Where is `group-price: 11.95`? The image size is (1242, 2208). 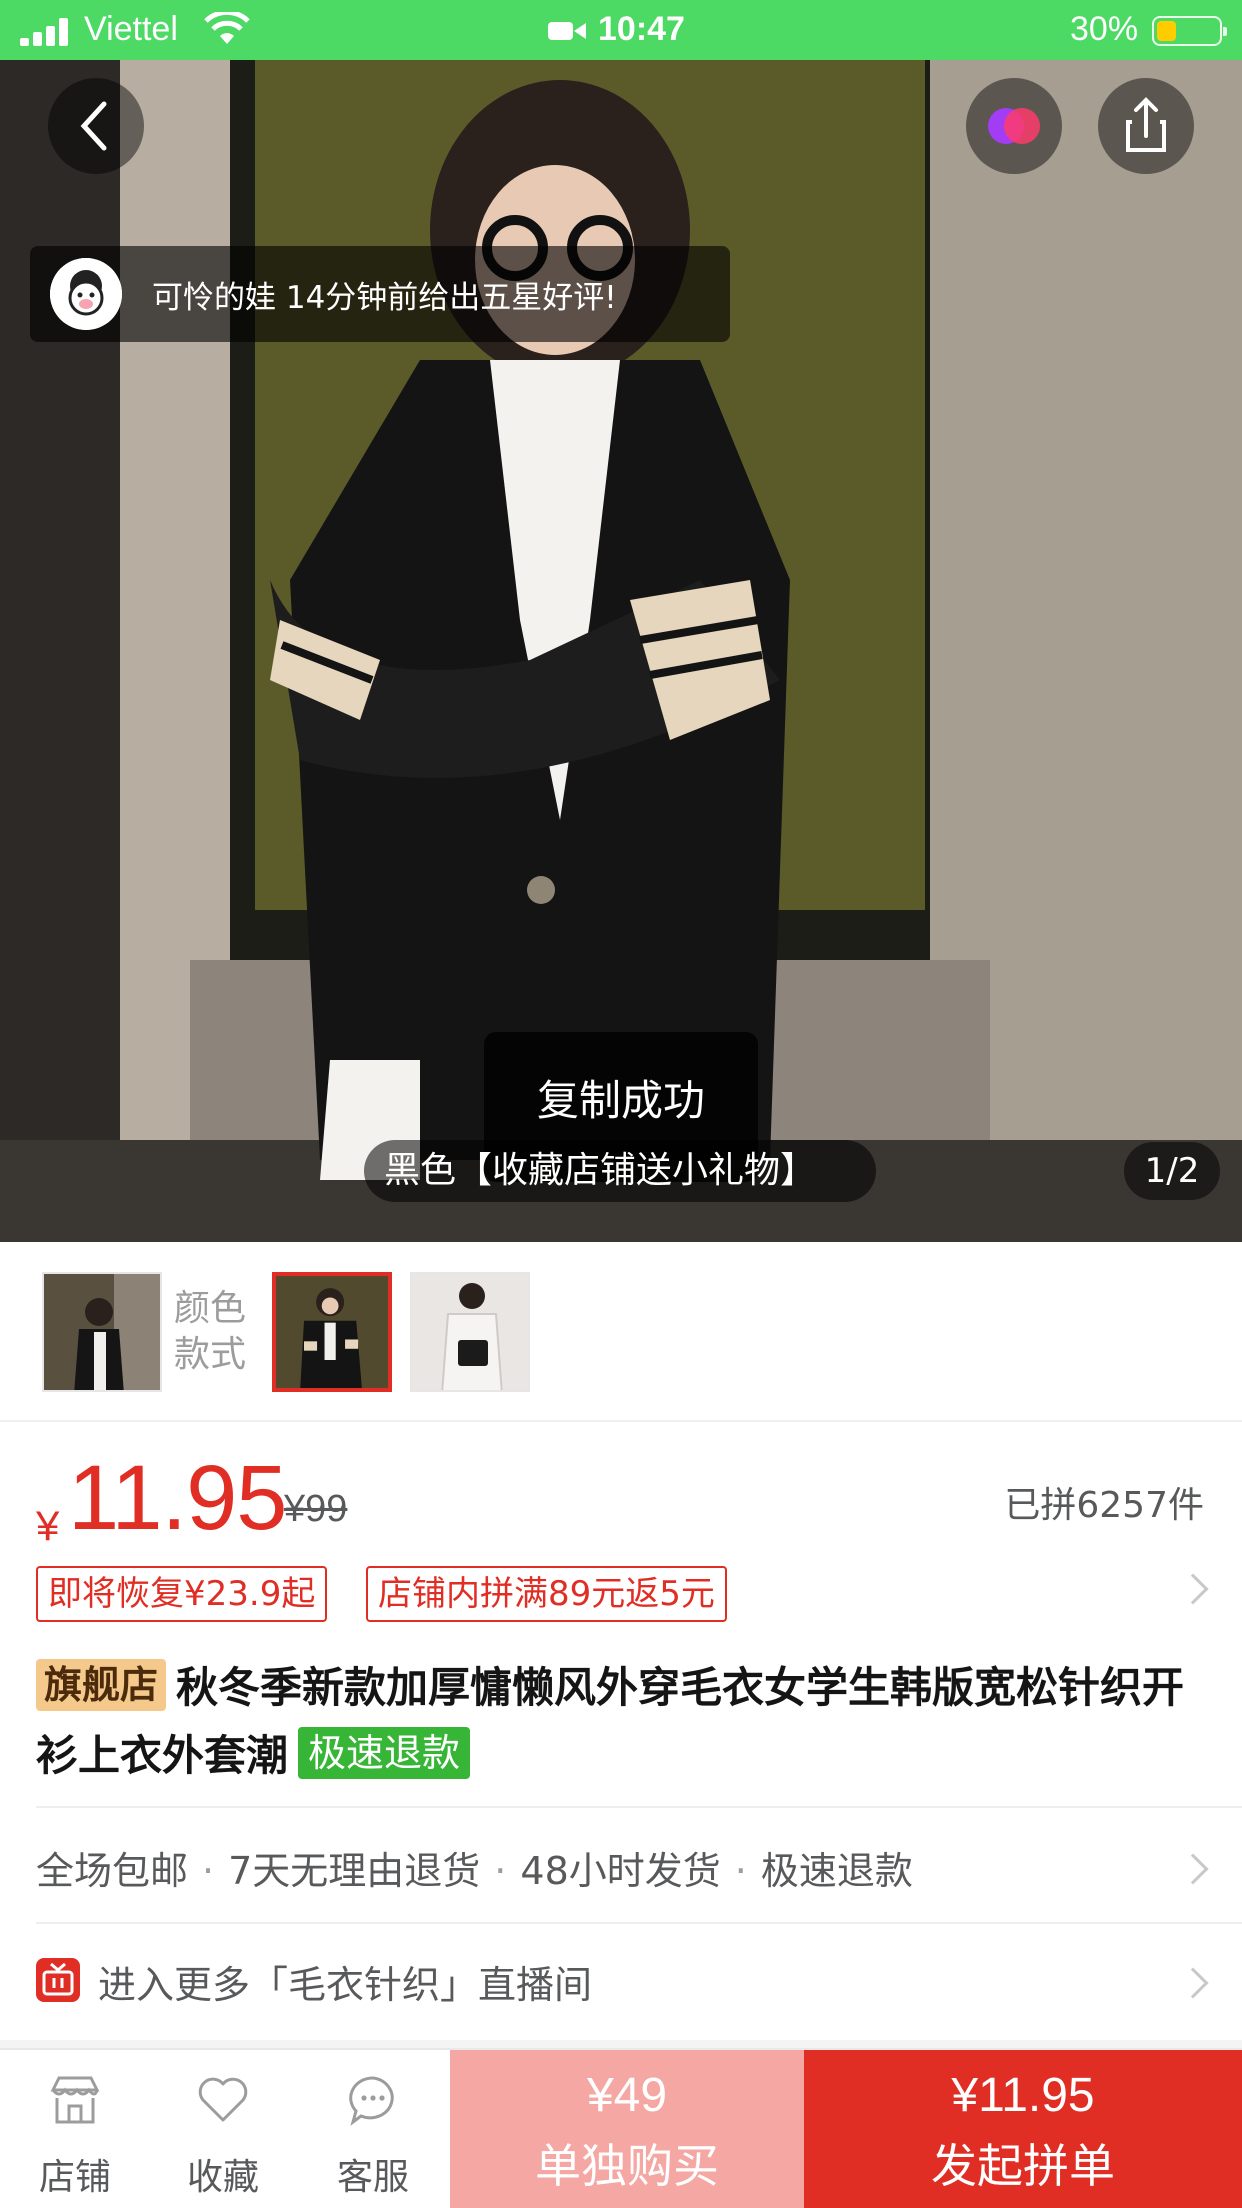 group-price: 11.95 is located at coordinates (177, 1498).